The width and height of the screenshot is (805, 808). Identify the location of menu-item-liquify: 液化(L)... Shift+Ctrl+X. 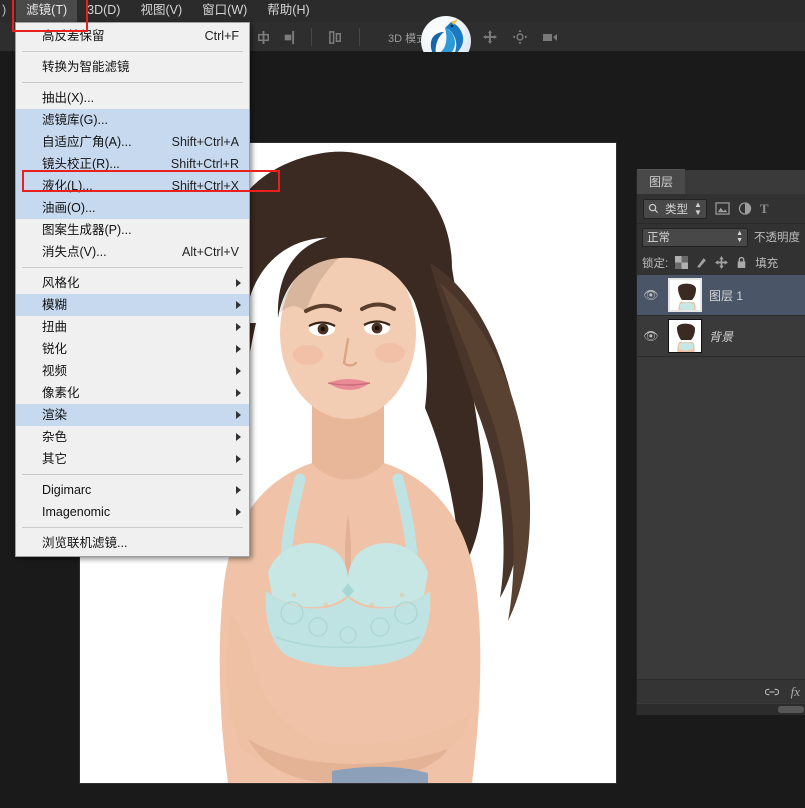
(132, 186).